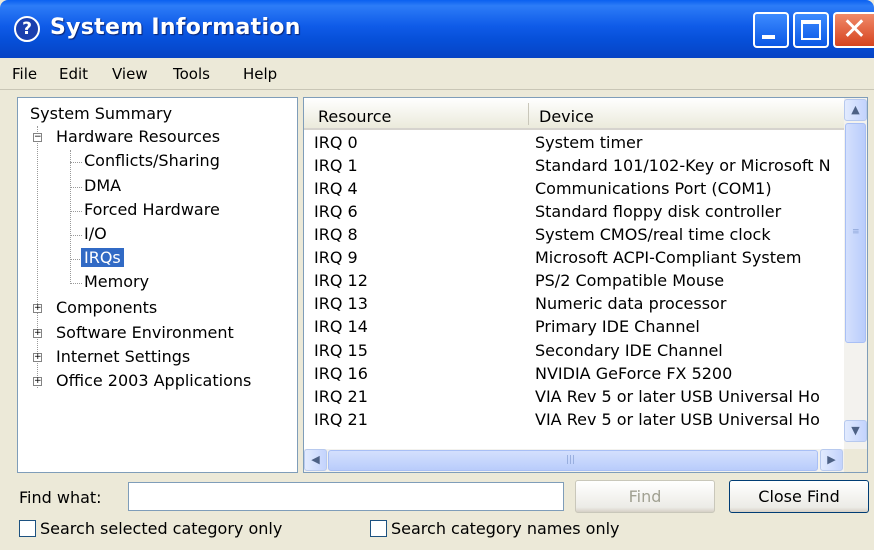 Image resolution: width=874 pixels, height=550 pixels. I want to click on resource-cell: IRQ 9, so click(336, 257).